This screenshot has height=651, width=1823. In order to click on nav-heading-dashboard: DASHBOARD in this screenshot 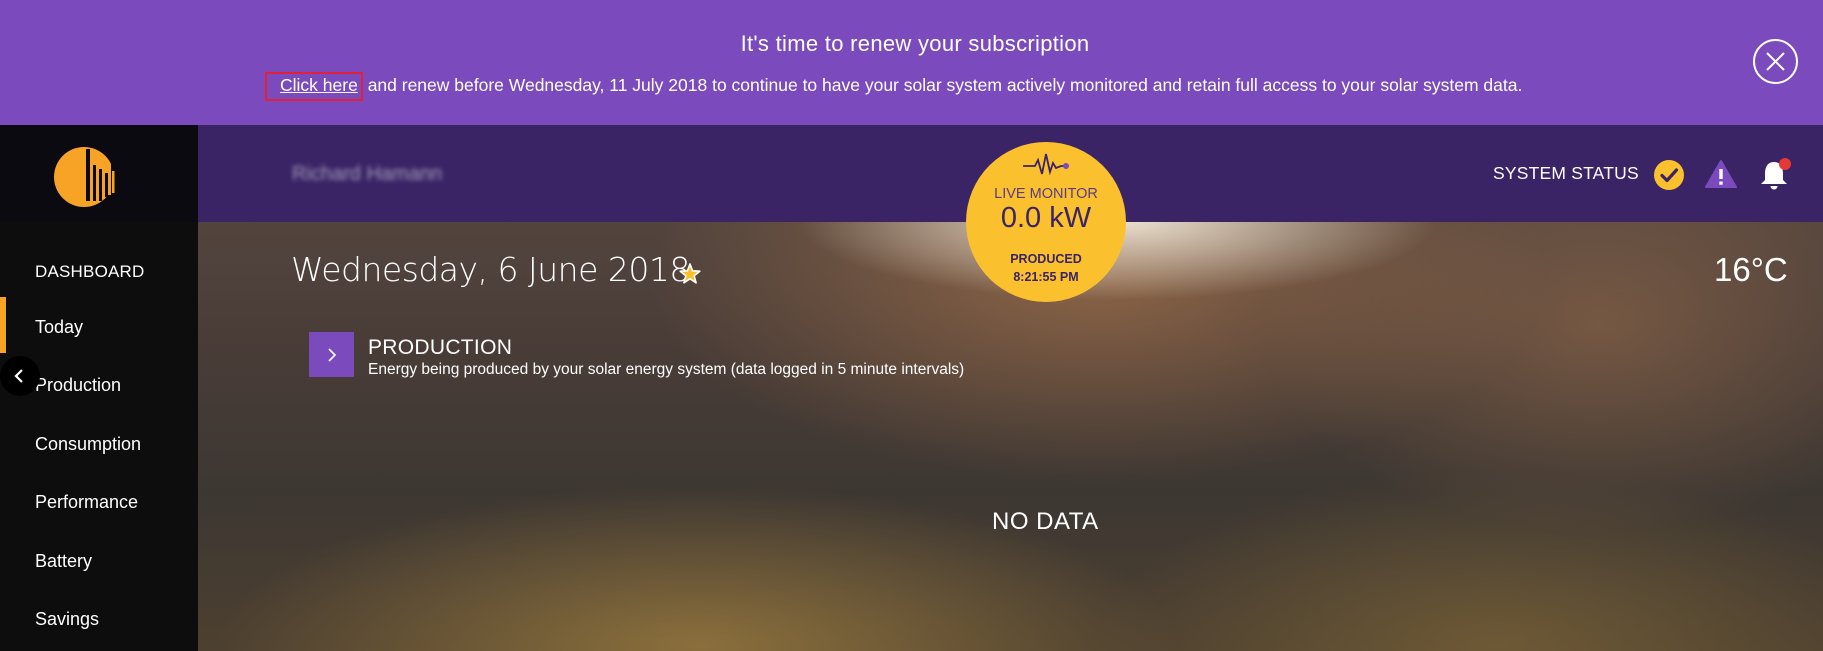, I will do `click(90, 272)`.